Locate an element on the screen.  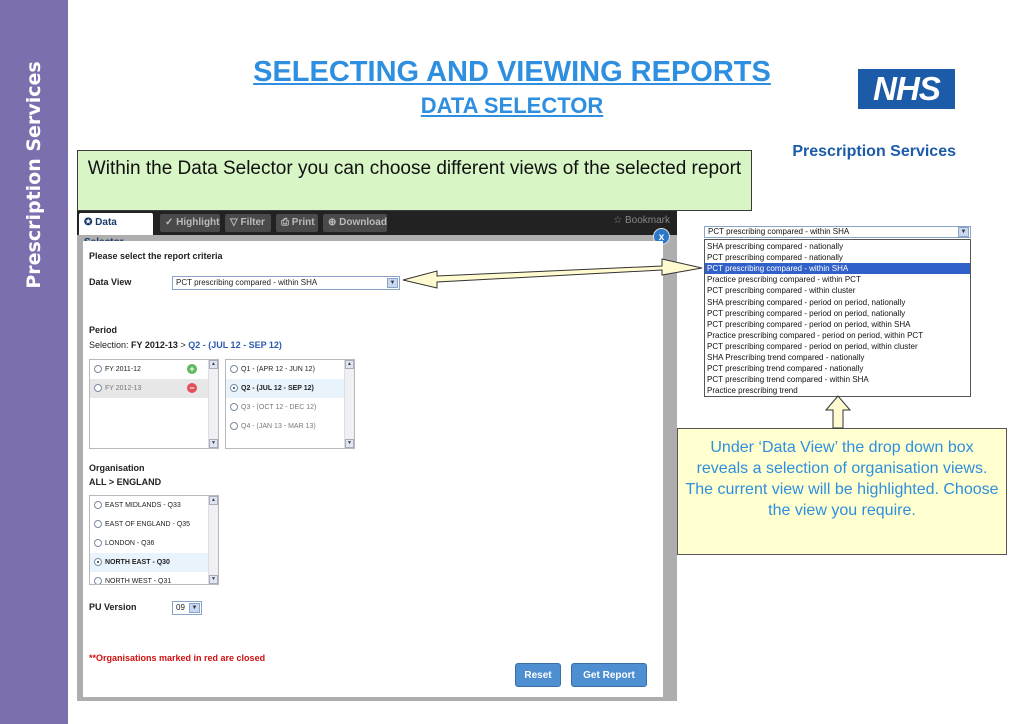
highlight-button: ✓ Highlight is located at coordinates (190, 223).